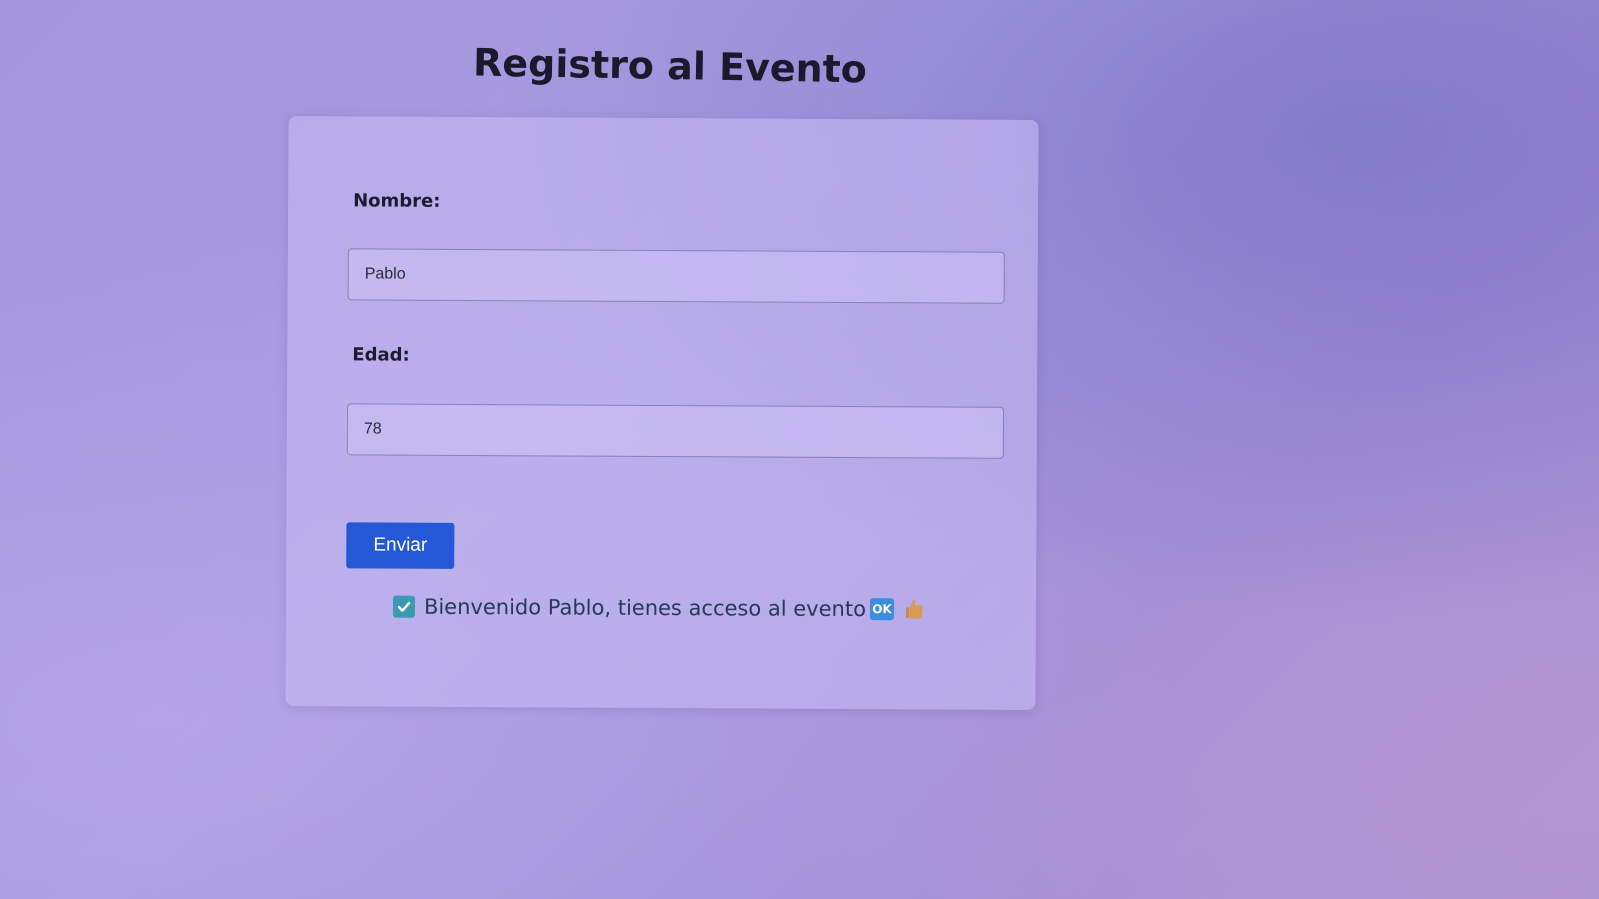 This screenshot has width=1599, height=899. Describe the element at coordinates (676, 276) in the screenshot. I see `name-input` at that location.